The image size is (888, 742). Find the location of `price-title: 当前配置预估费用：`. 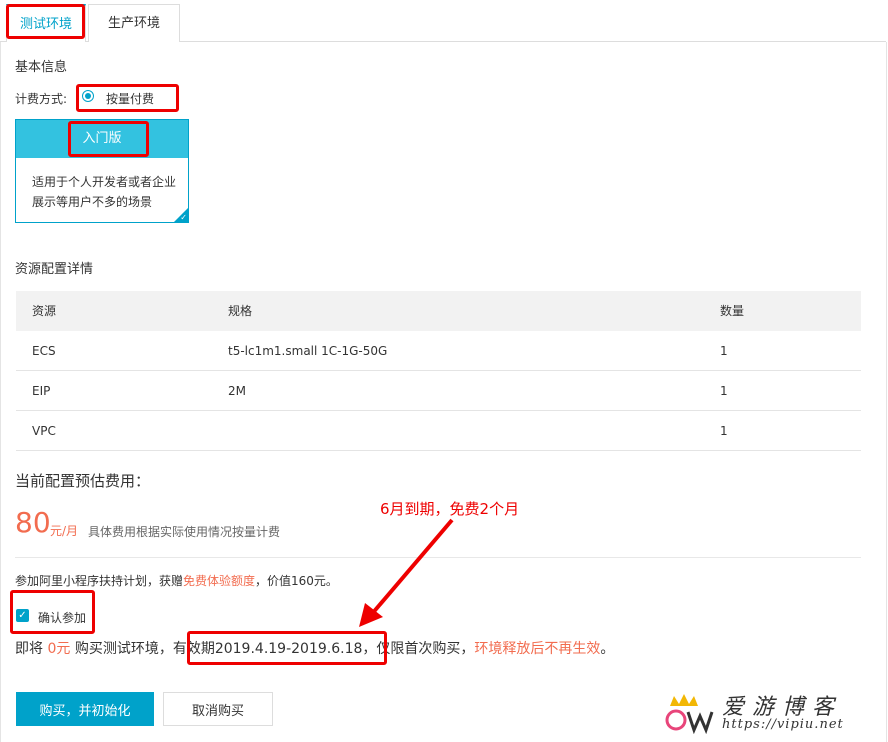

price-title: 当前配置预估费用： is located at coordinates (83, 481).